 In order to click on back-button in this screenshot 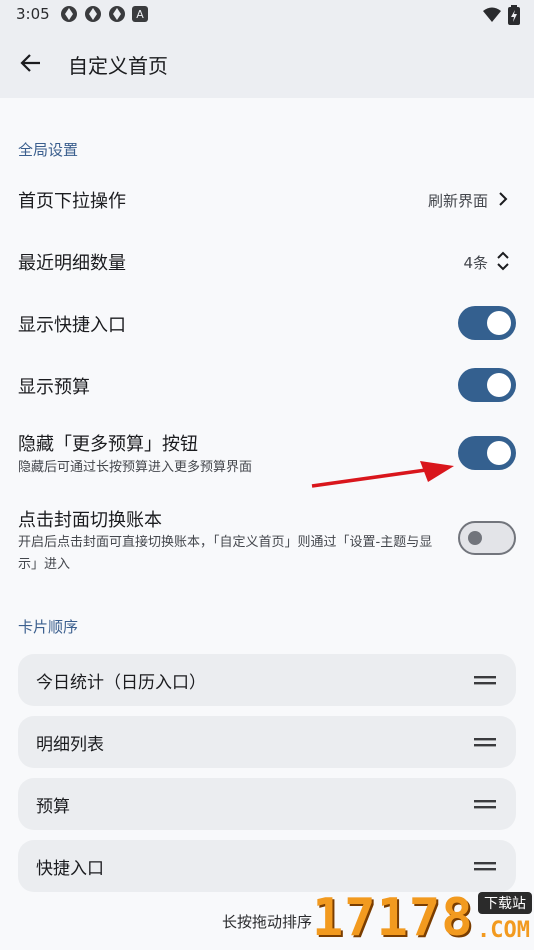, I will do `click(31, 63)`.